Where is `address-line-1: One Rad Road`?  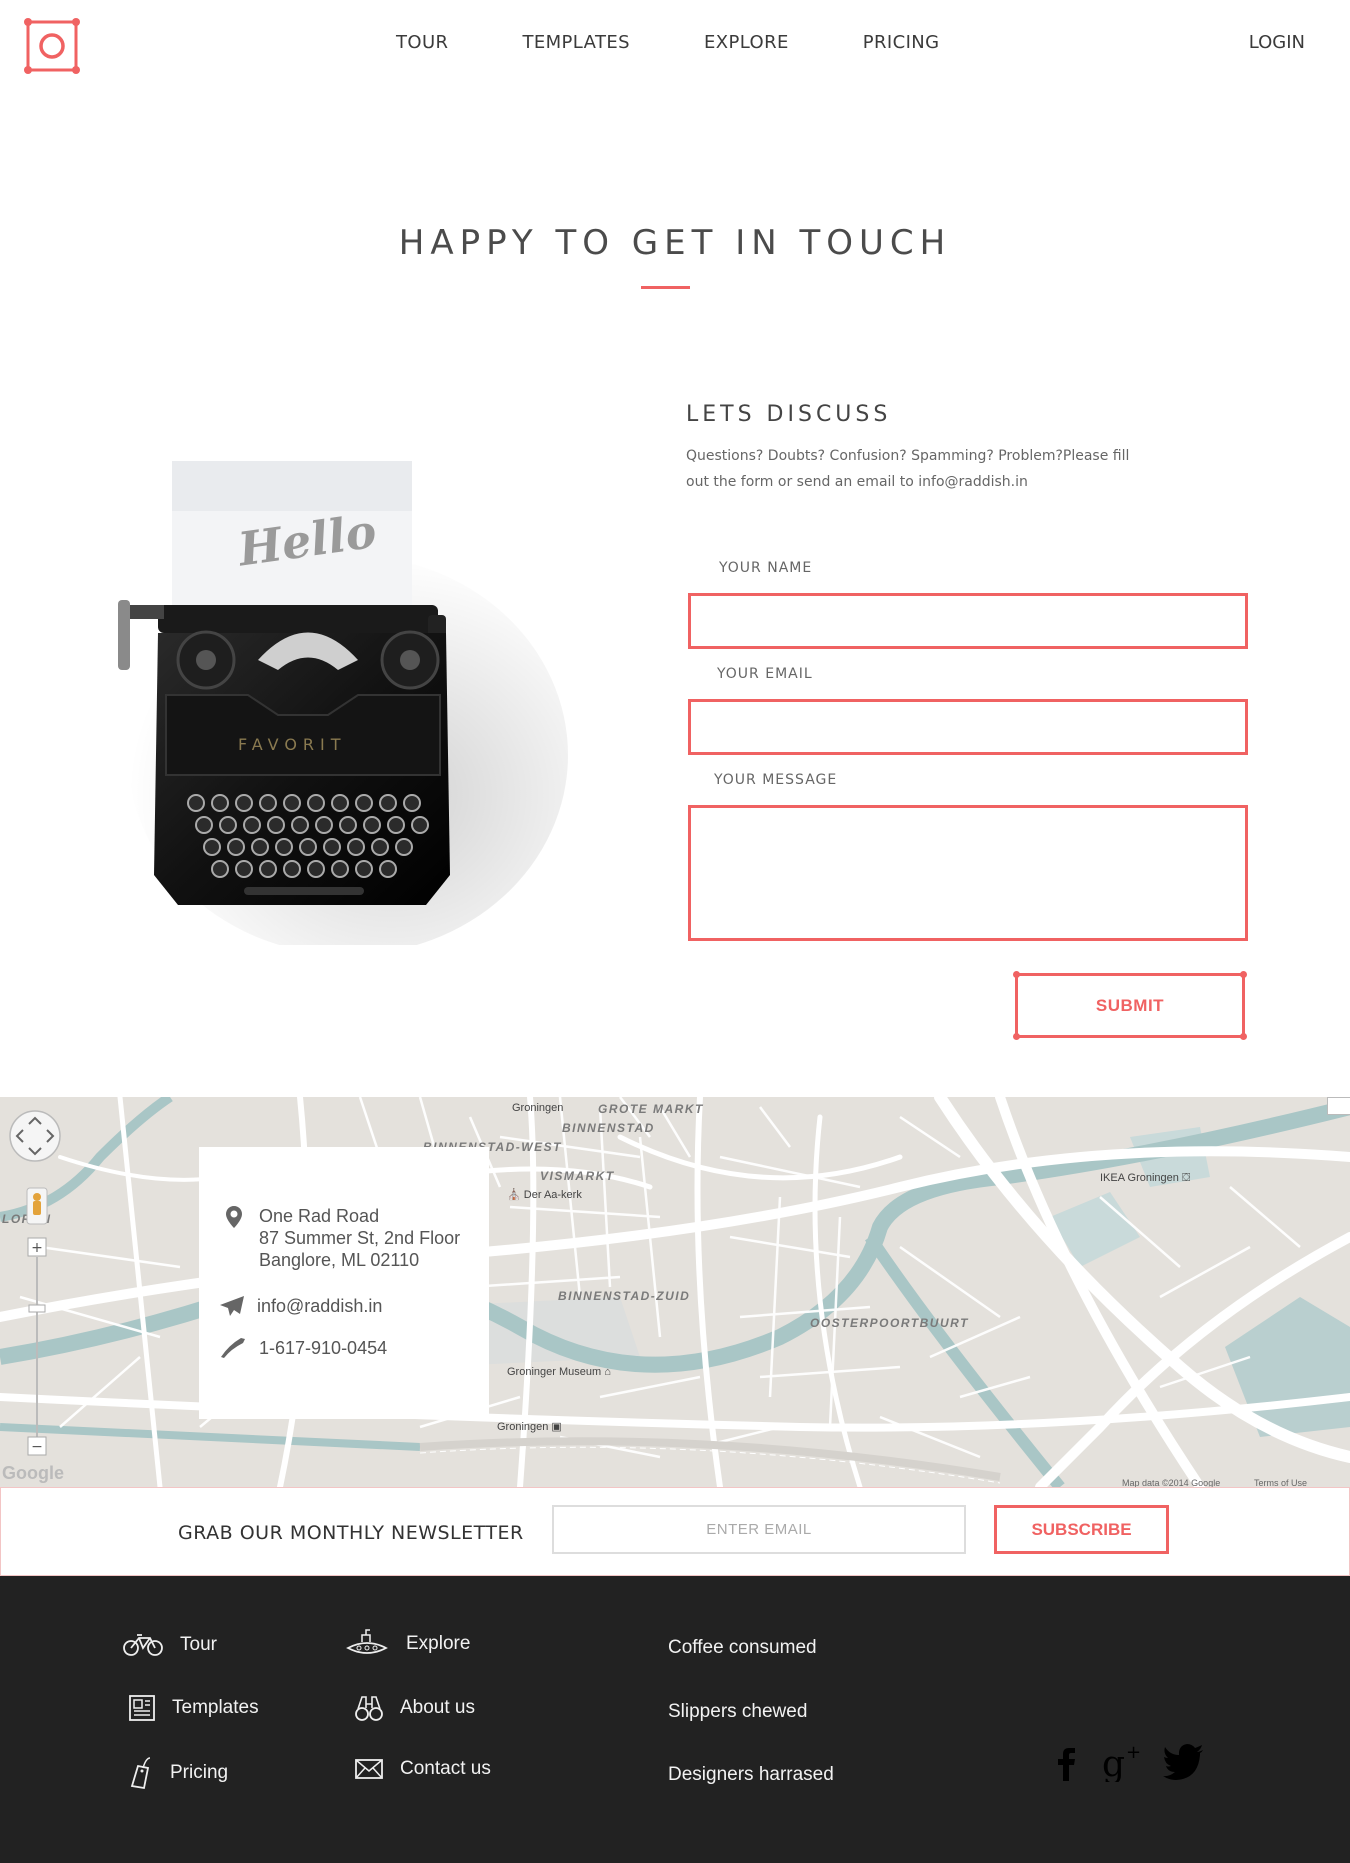 address-line-1: One Rad Road is located at coordinates (319, 1216).